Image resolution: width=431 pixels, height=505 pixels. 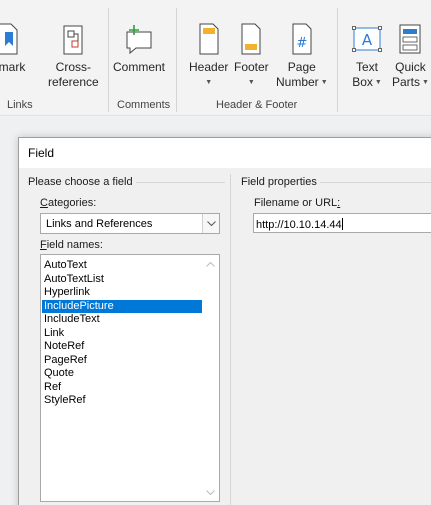 I want to click on comment-icon, so click(x=139, y=39).